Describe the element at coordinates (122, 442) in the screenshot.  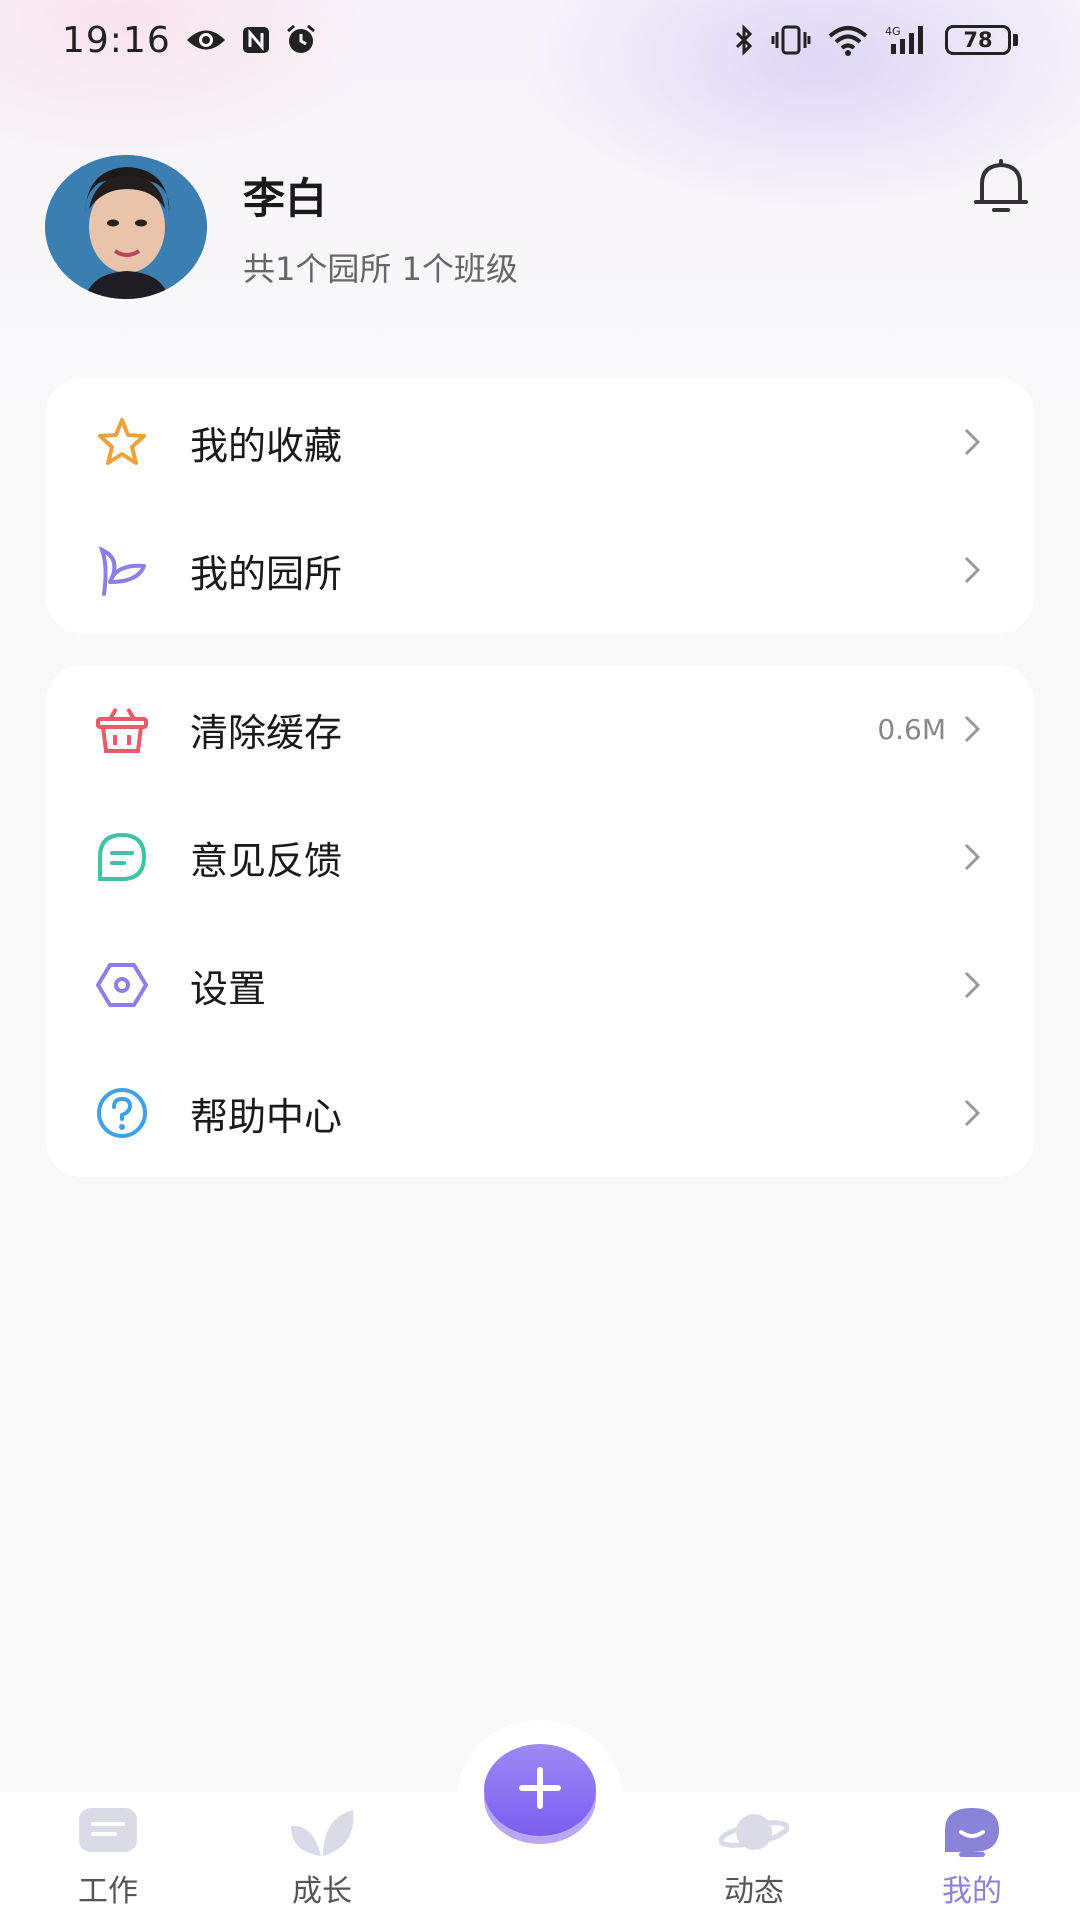
I see `star-icon` at that location.